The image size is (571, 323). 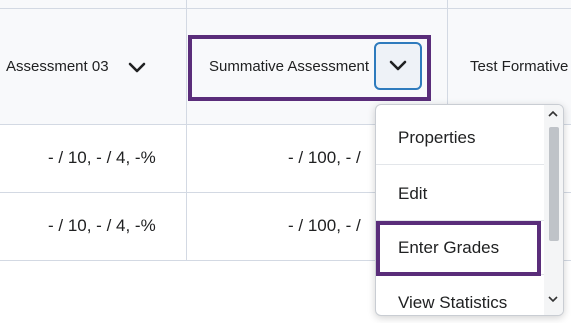 I want to click on menu-scrollbar, so click(x=553, y=210).